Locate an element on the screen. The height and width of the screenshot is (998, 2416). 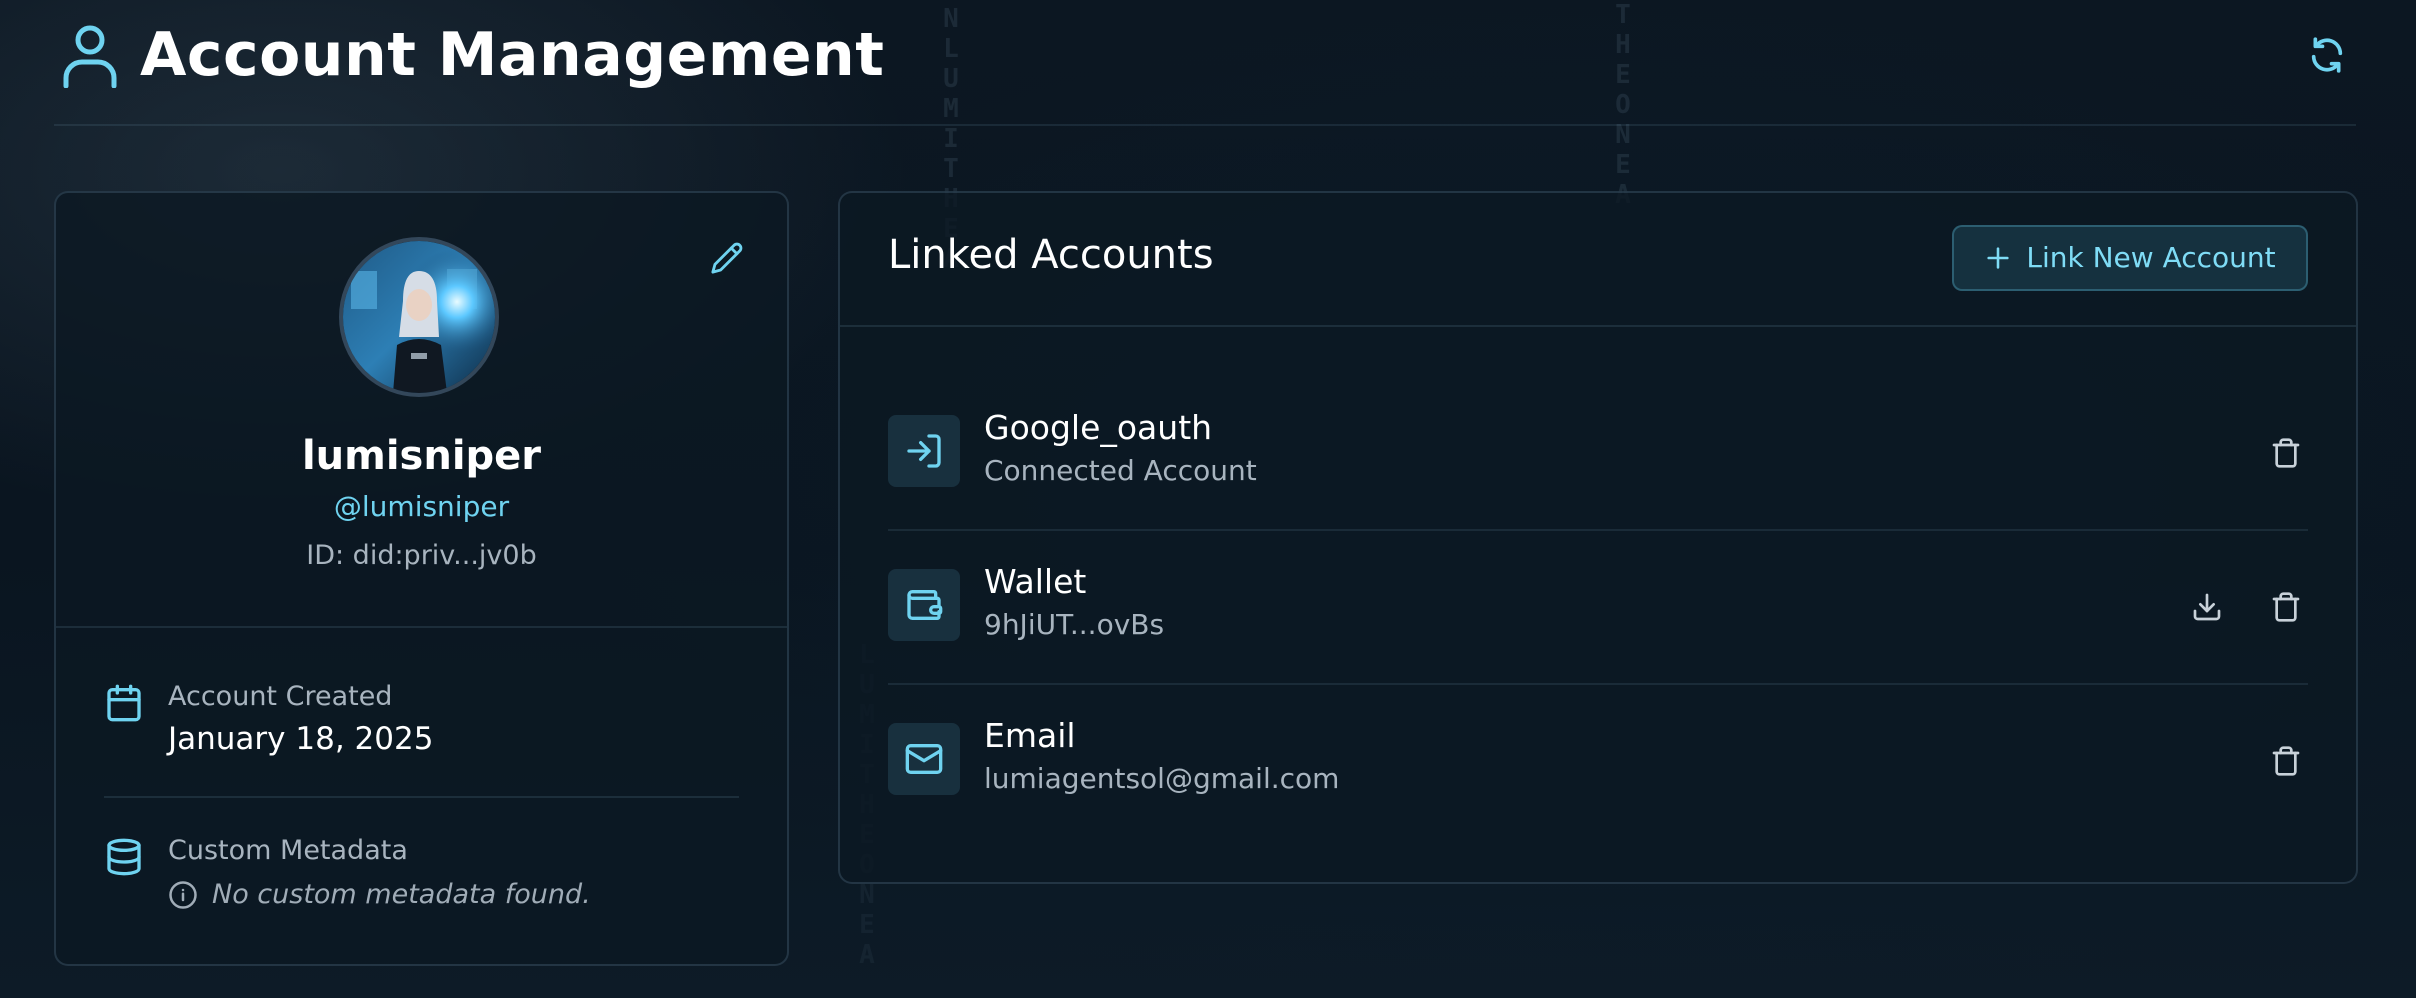
link-new-account-button: Link New Account is located at coordinates (2130, 258).